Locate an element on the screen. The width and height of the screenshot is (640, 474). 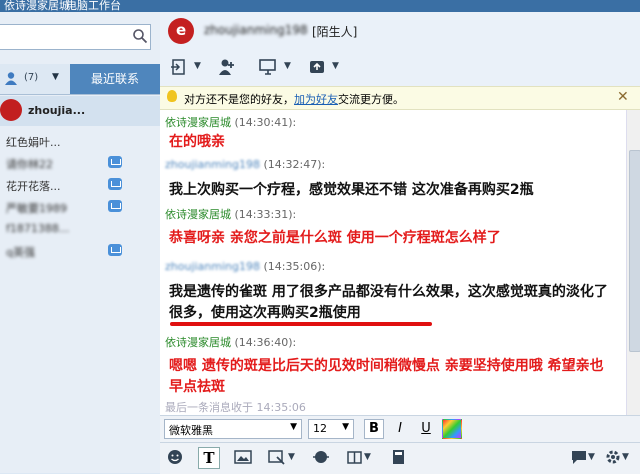
underline-button: U is located at coordinates (426, 429).